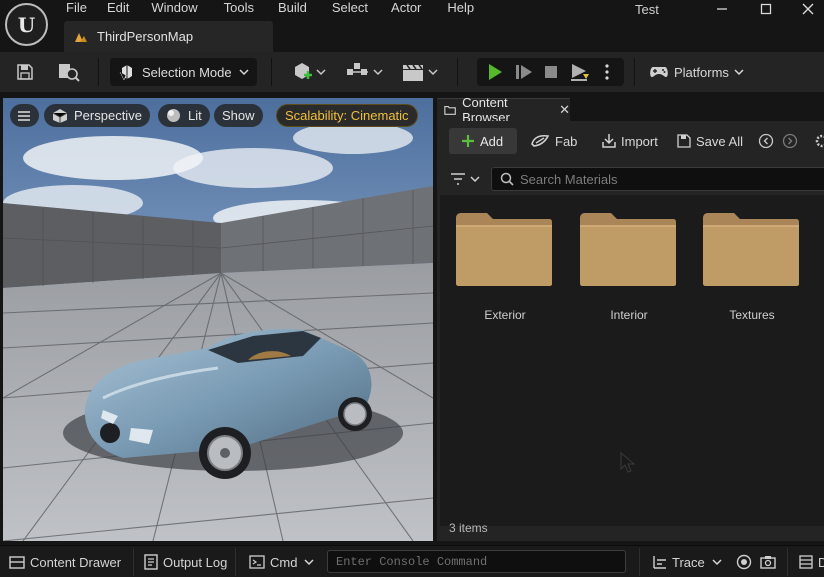  I want to click on import-button: Import, so click(629, 141).